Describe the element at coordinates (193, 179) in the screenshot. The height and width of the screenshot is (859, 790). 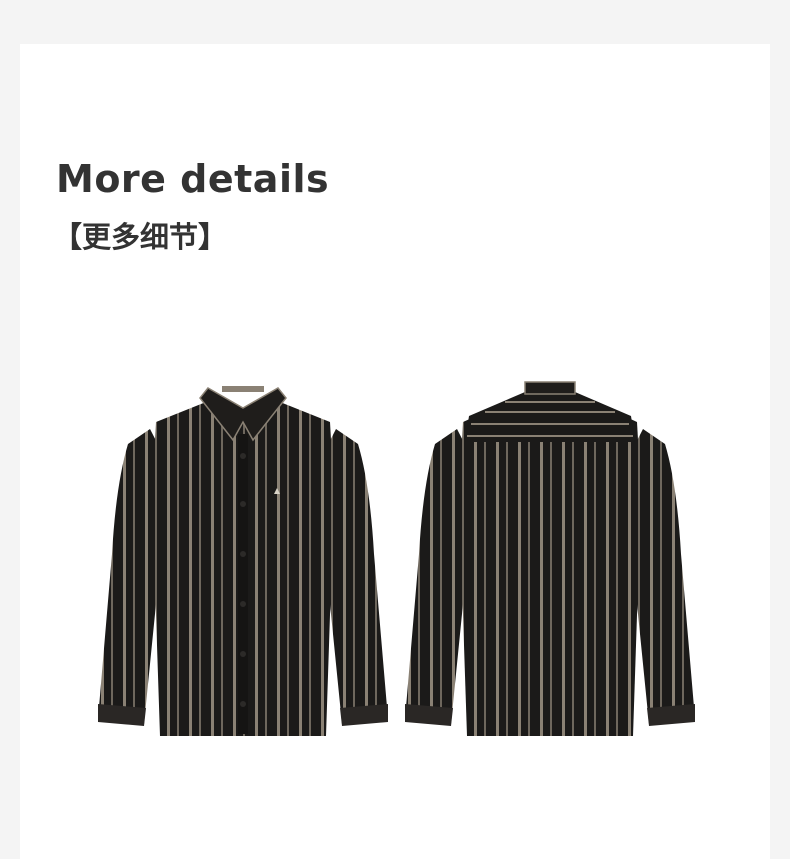
I see `section-title: More details` at that location.